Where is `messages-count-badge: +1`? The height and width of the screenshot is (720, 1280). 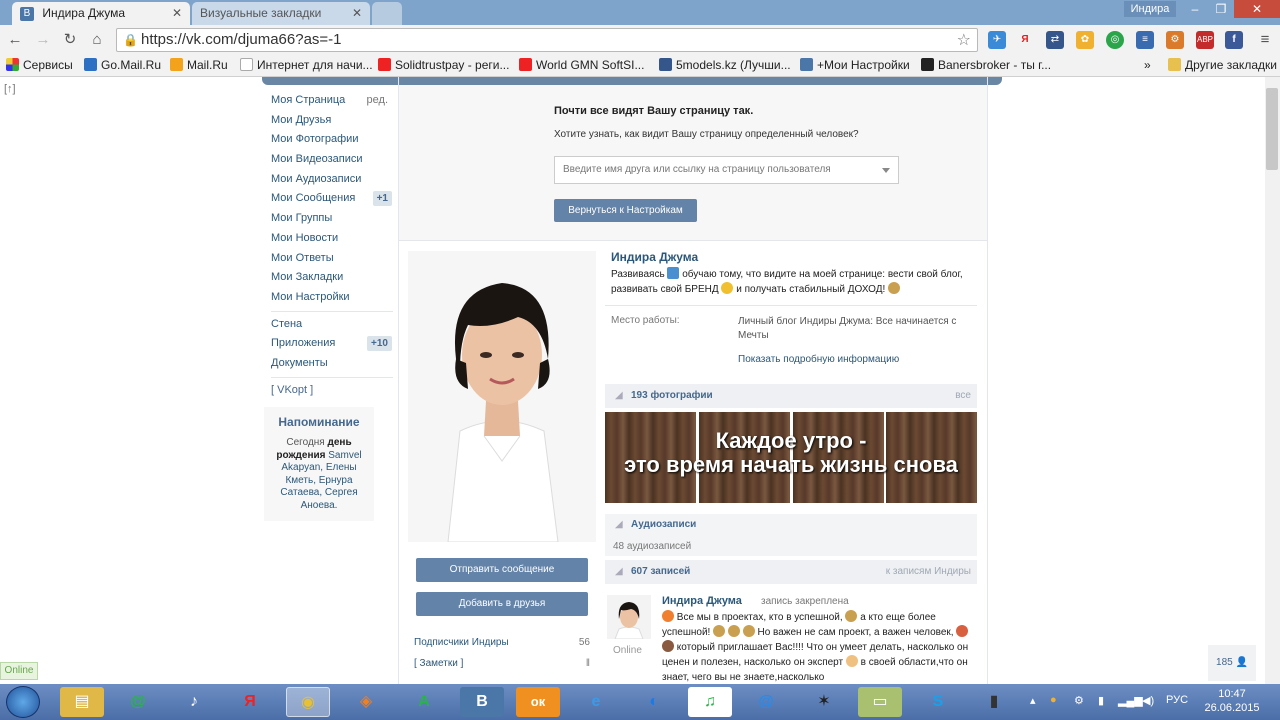
messages-count-badge: +1 is located at coordinates (382, 199).